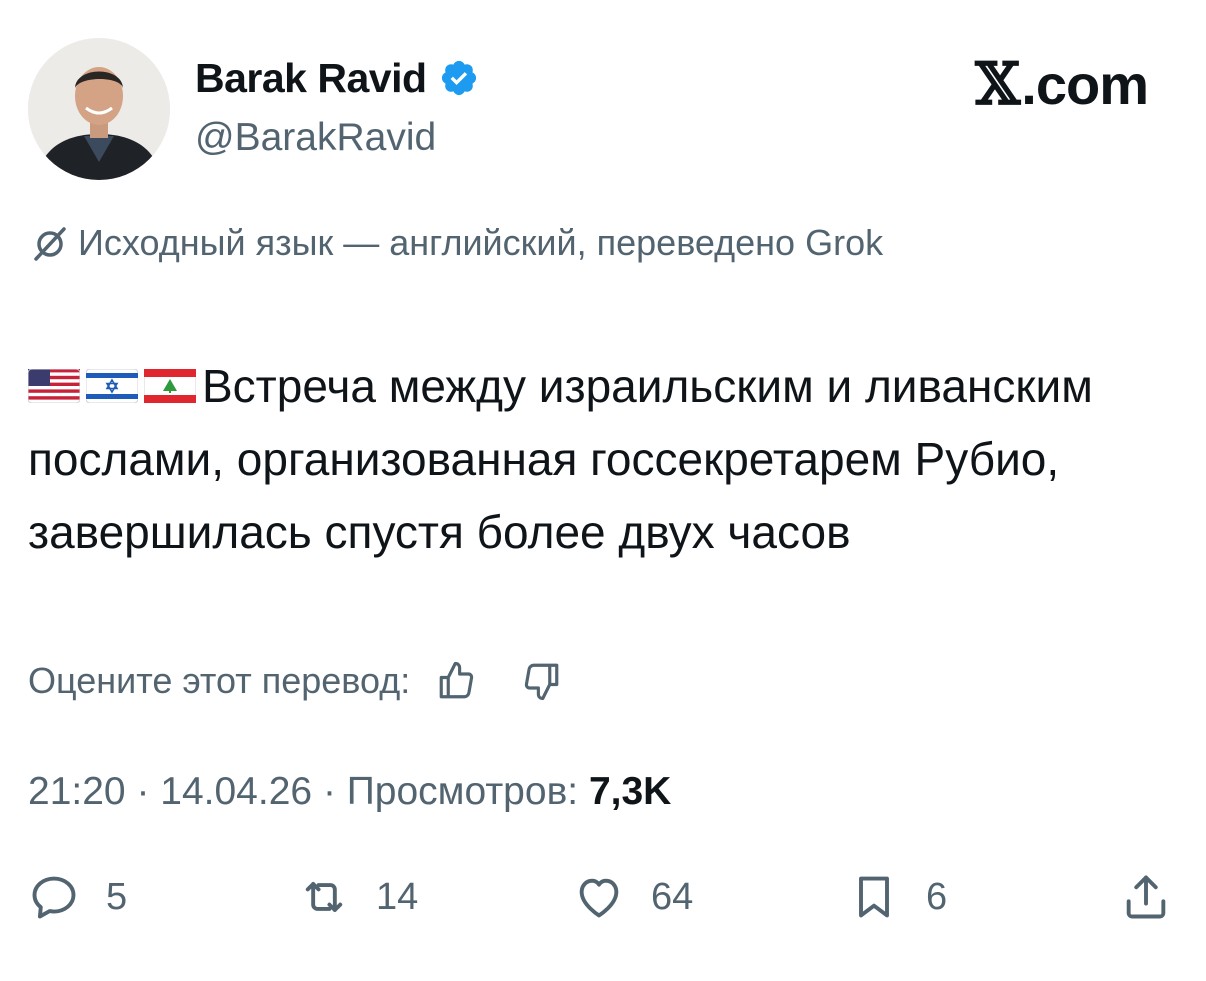 The height and width of the screenshot is (981, 1206). I want to click on x-logo-icon: 𝕏, so click(997, 84).